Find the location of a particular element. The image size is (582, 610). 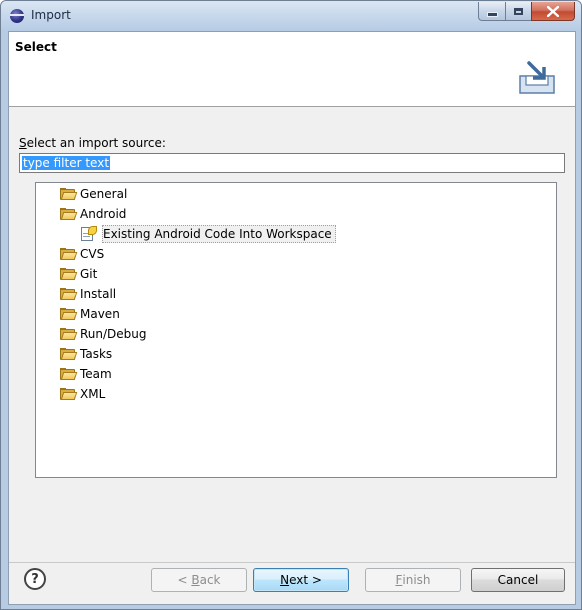

close-icon is located at coordinates (553, 11).